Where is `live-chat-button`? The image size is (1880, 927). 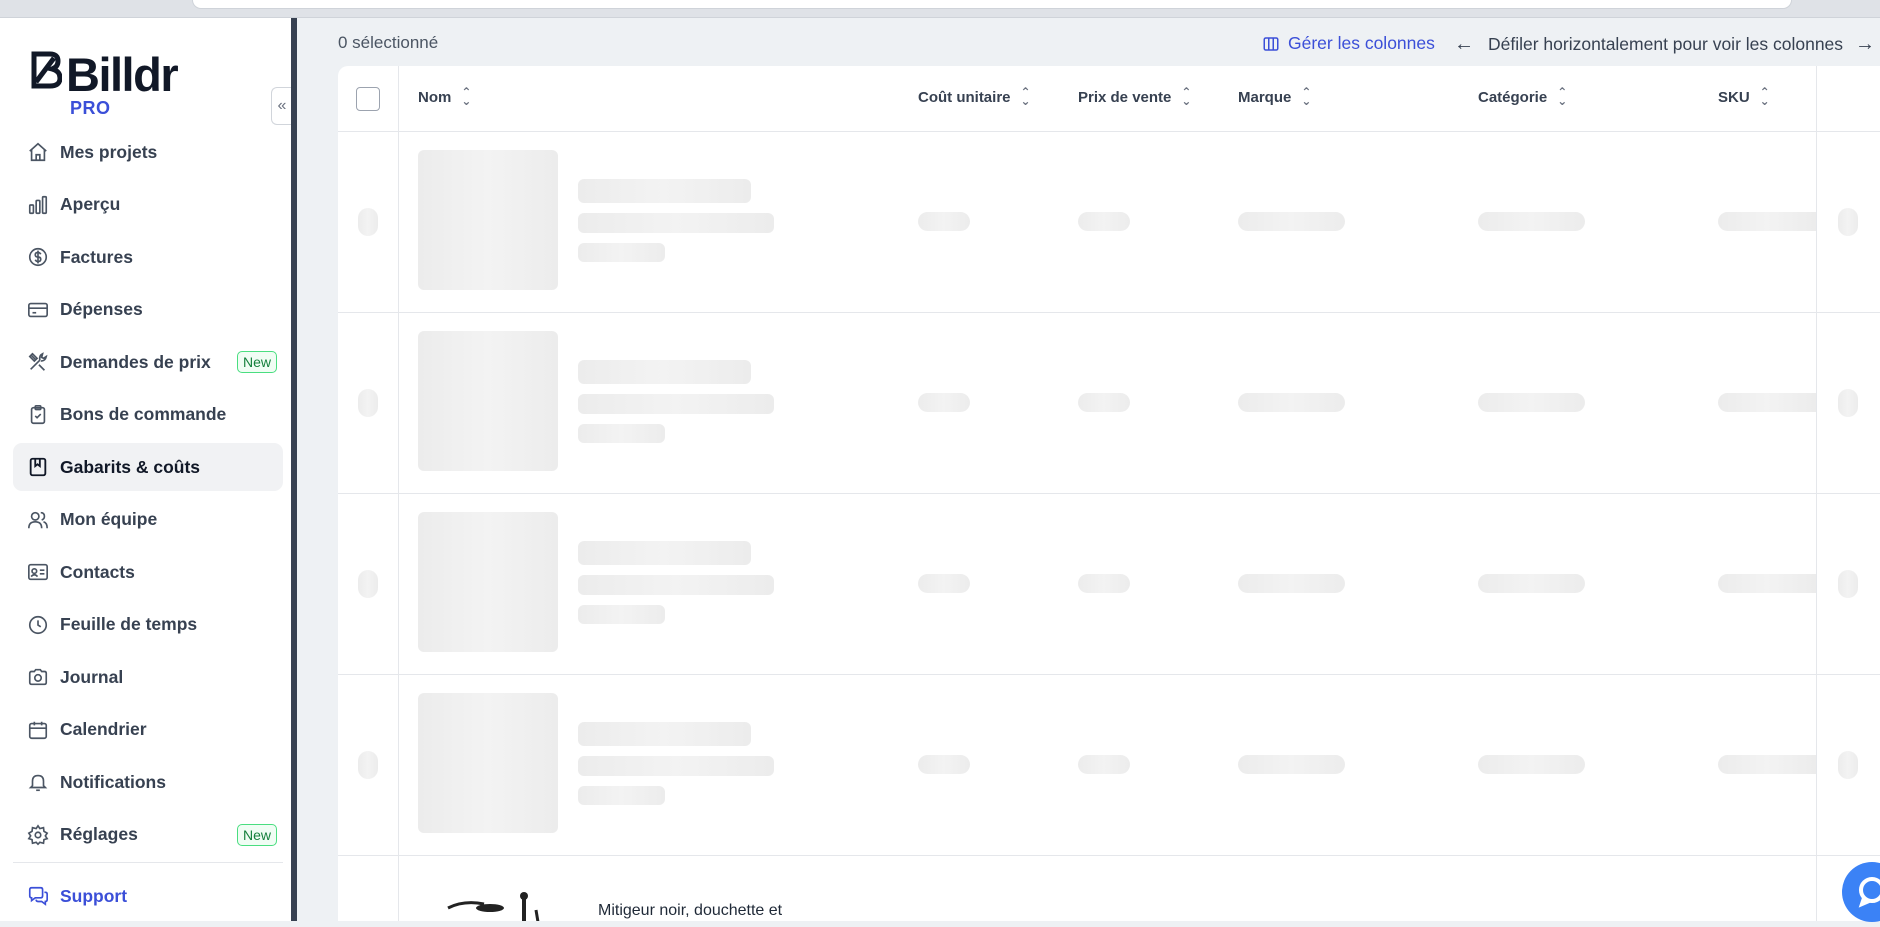 live-chat-button is located at coordinates (1861, 892).